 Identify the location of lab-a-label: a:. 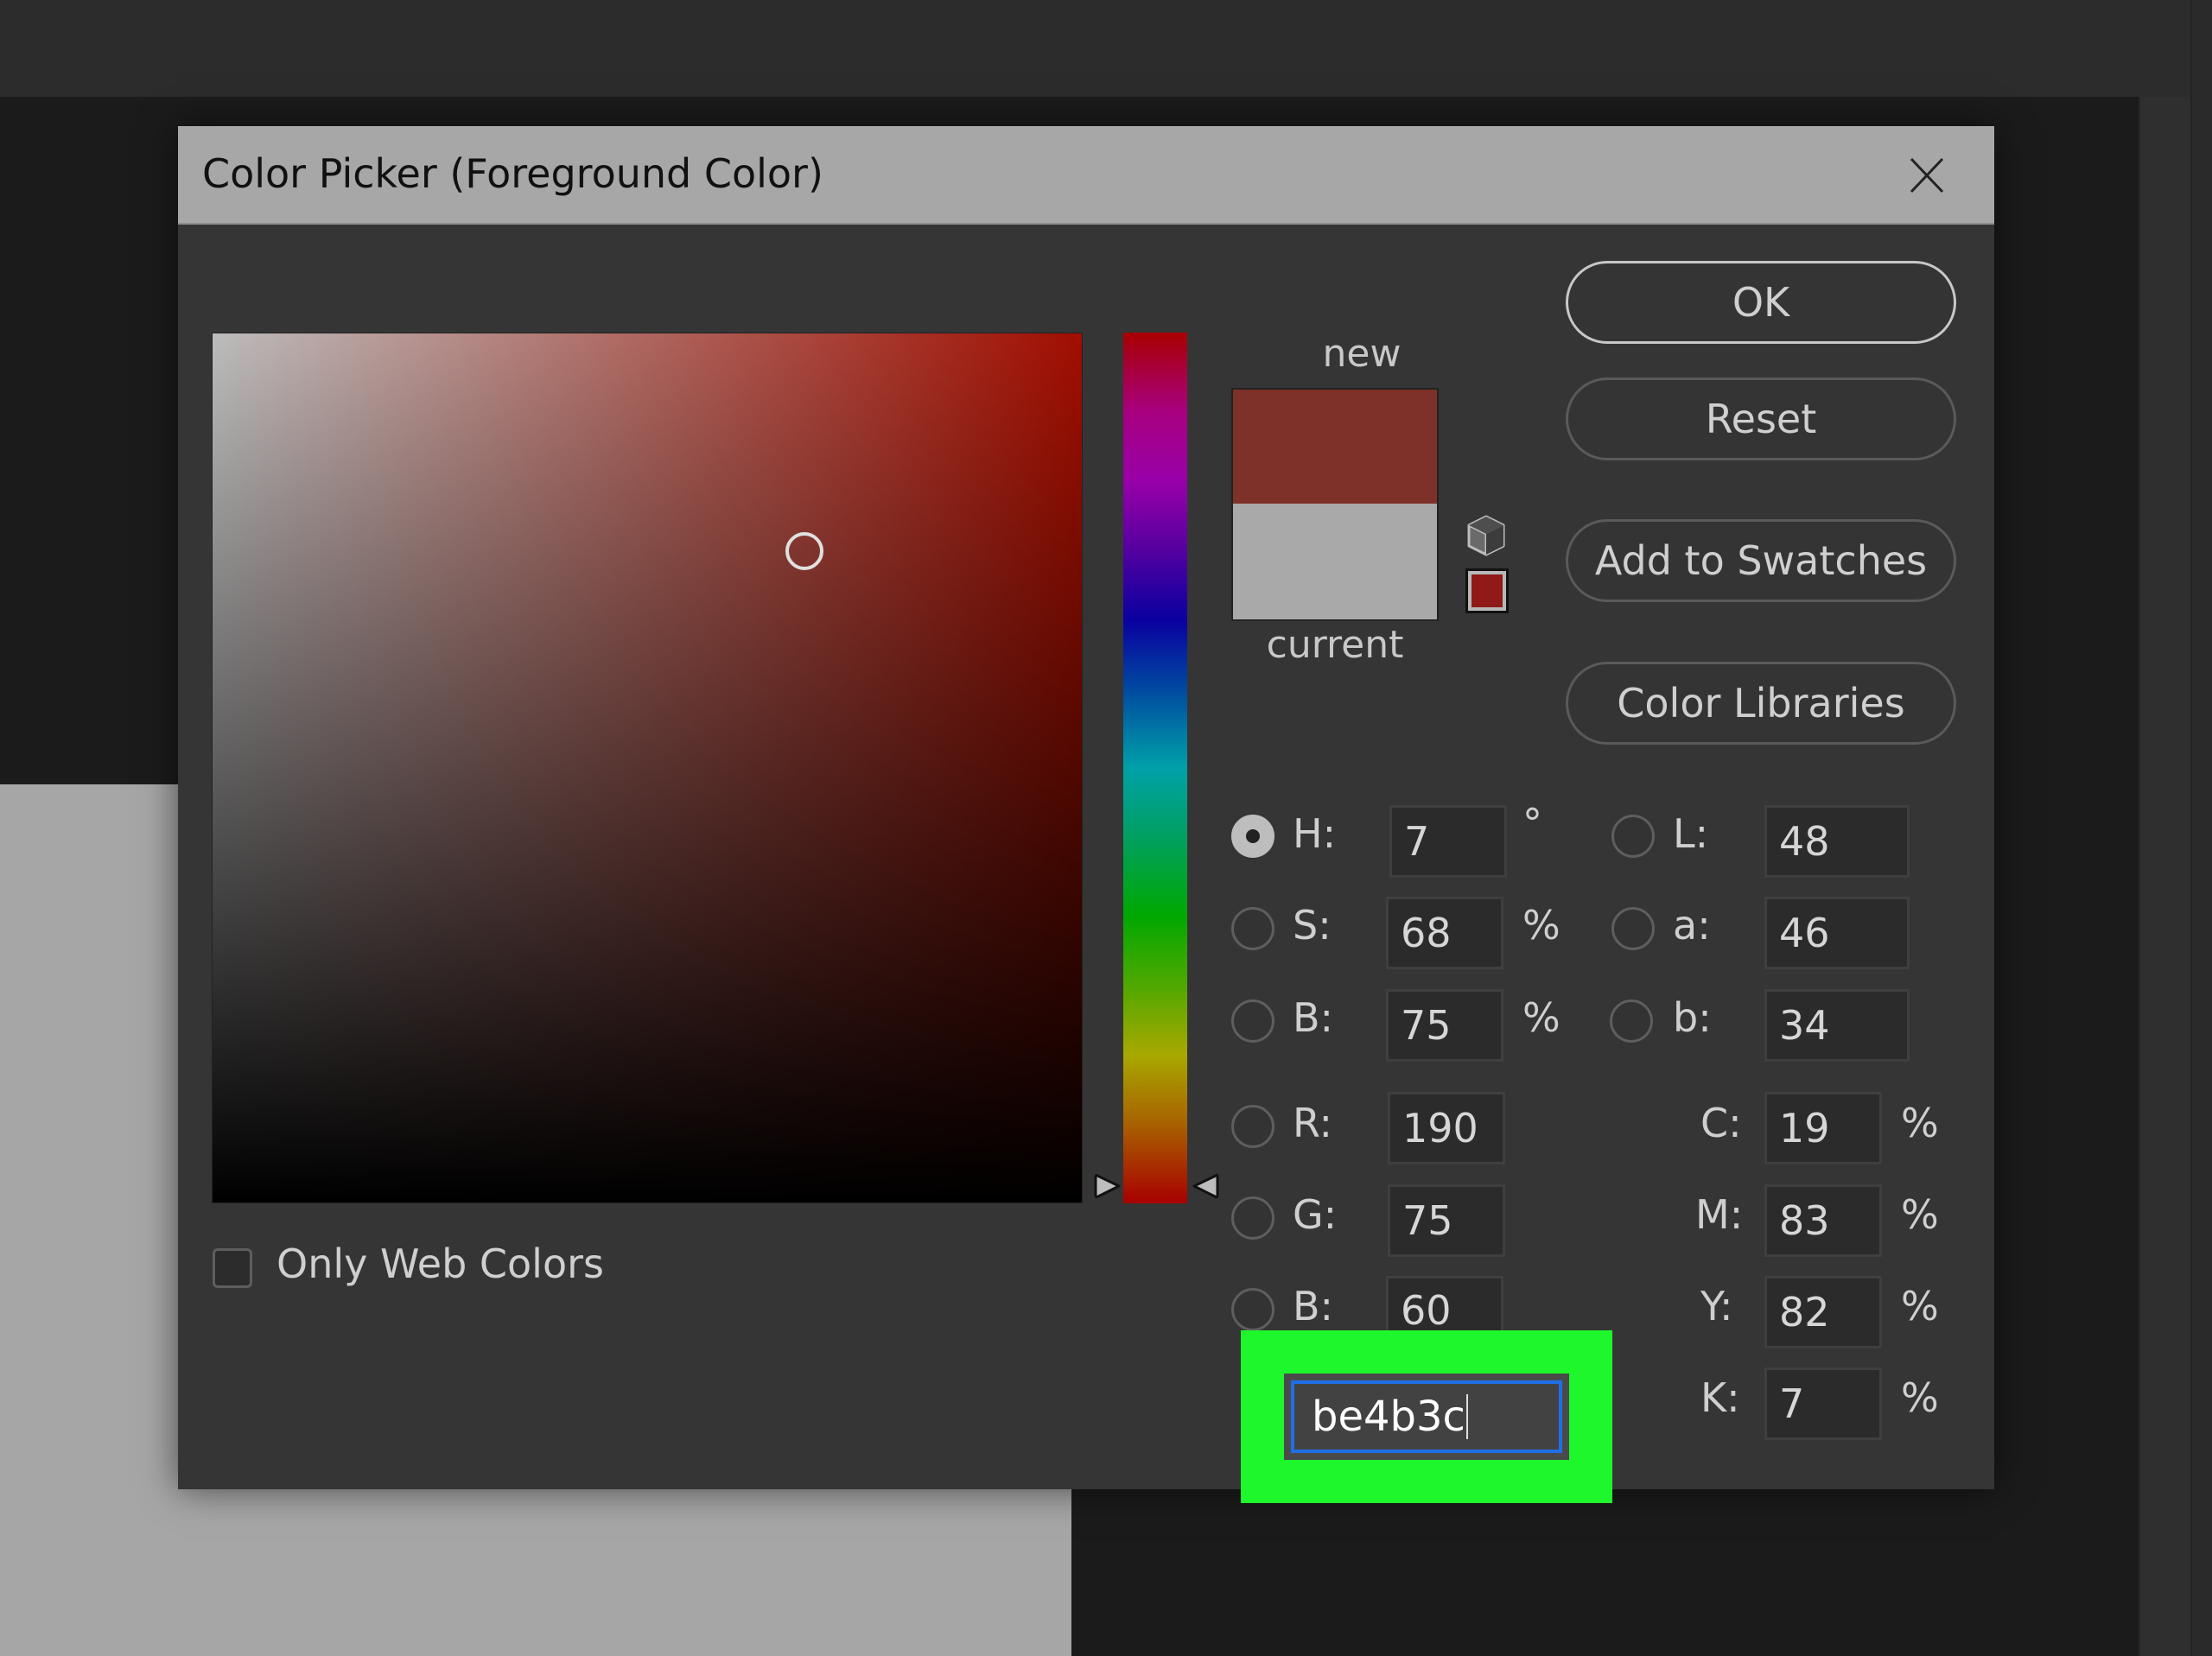
(1692, 926).